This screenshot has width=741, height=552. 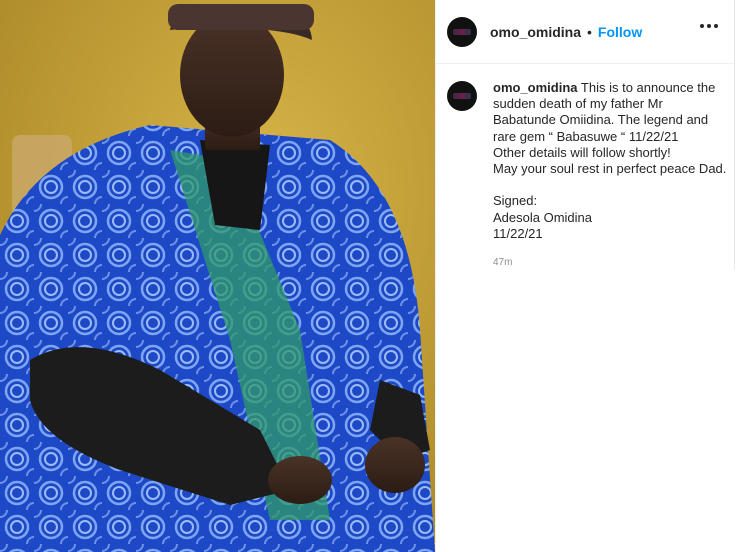 I want to click on caption-username: omo_omidina, so click(x=535, y=87).